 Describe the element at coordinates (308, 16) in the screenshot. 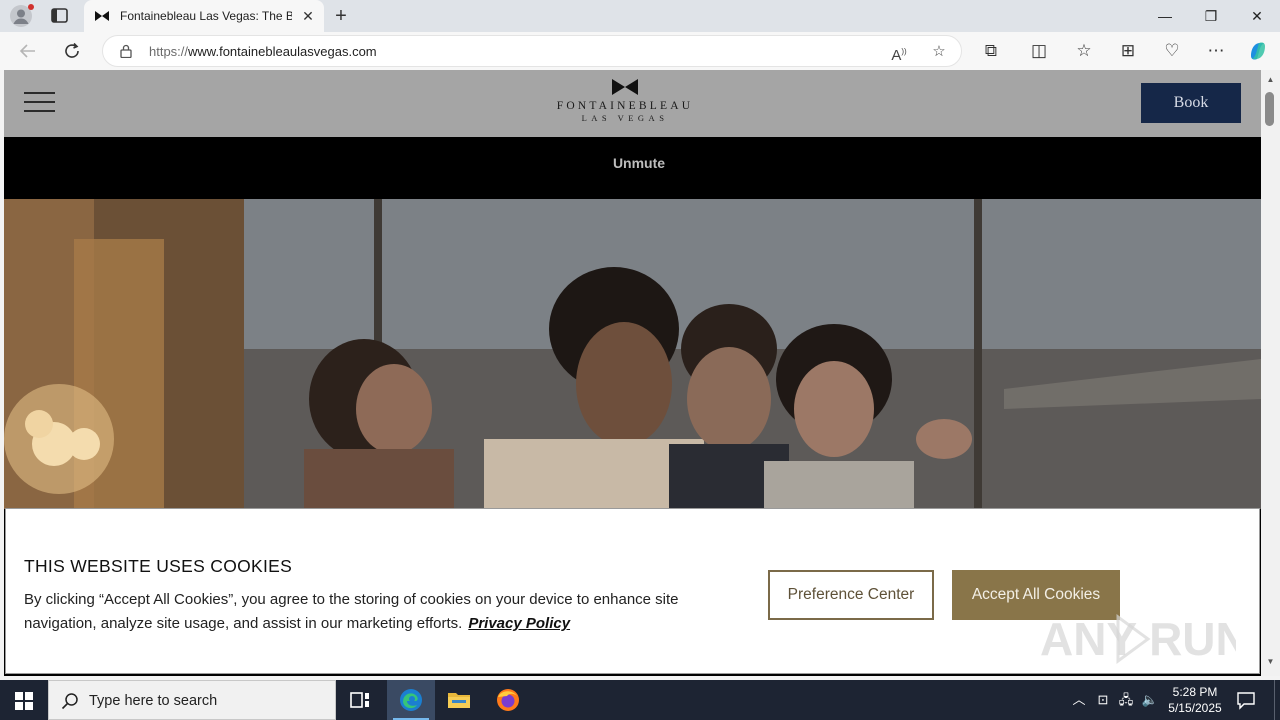

I see `tab-close-icon: ✕` at that location.